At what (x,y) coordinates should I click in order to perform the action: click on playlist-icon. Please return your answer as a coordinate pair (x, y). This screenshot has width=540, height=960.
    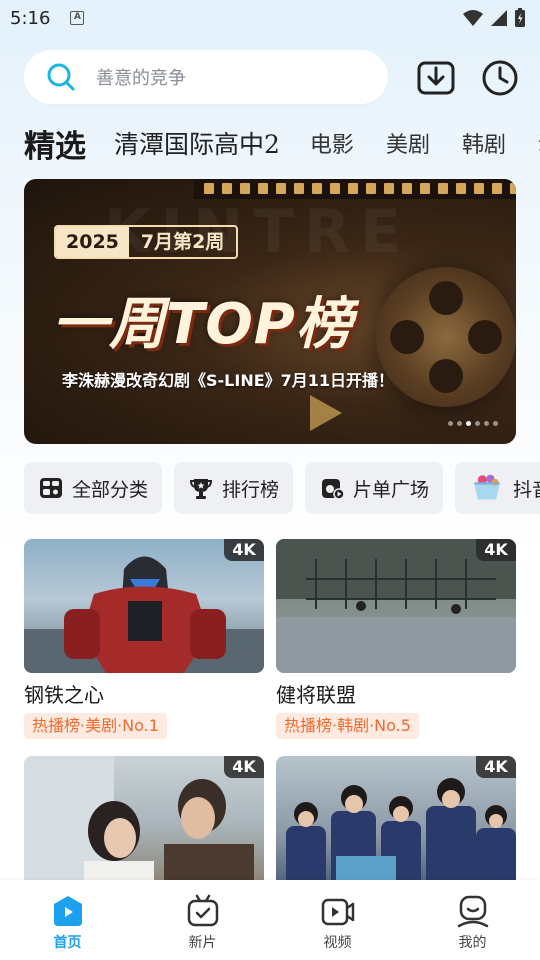
    Looking at the image, I should click on (333, 489).